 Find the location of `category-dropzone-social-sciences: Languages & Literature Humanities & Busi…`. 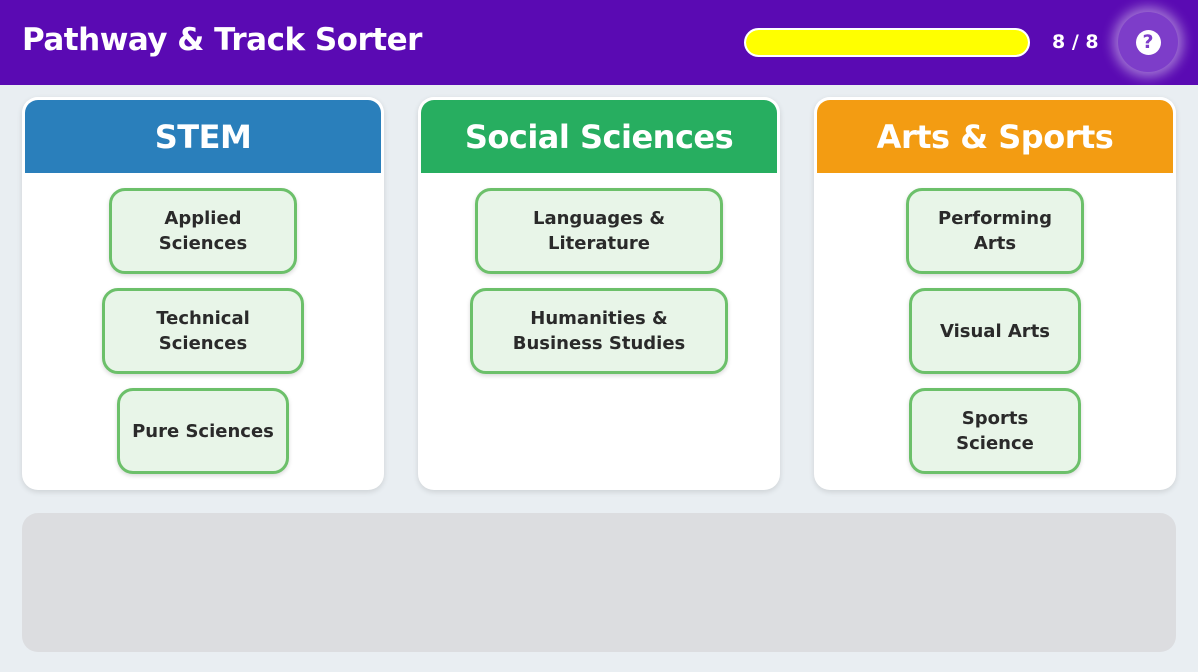

category-dropzone-social-sciences: Languages & Literature Humanities & Busi… is located at coordinates (599, 331).